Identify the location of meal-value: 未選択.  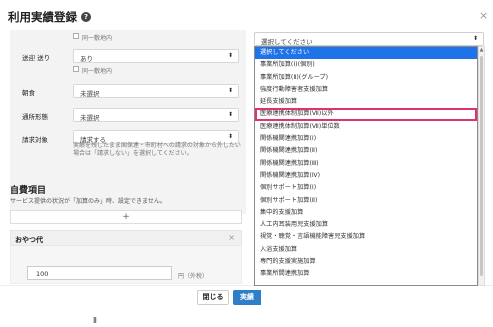
(90, 94).